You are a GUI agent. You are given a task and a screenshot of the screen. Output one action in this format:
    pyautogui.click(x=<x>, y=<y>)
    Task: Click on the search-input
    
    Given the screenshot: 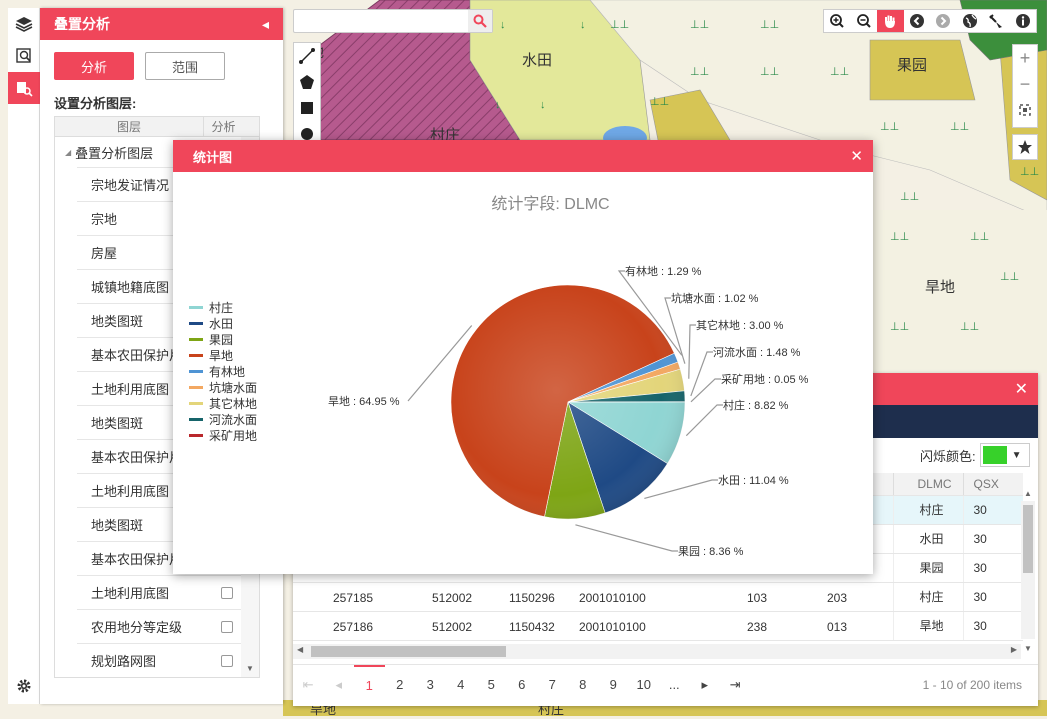 What is the action you would take?
    pyautogui.click(x=393, y=21)
    